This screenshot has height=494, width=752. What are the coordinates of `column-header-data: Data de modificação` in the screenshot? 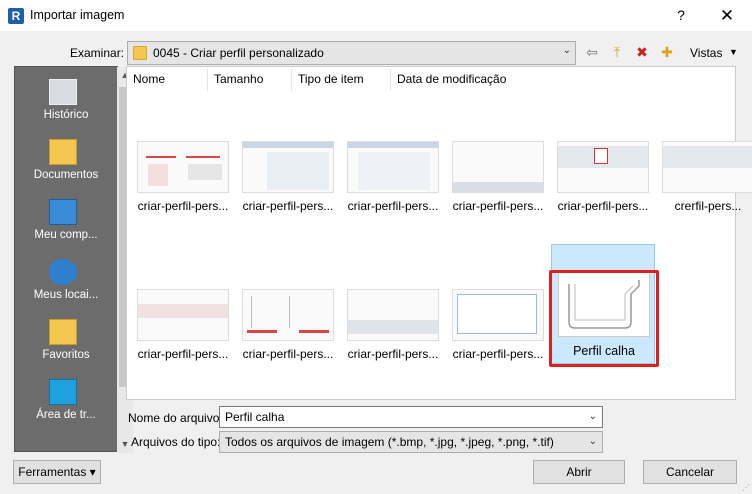 It's located at (451, 79).